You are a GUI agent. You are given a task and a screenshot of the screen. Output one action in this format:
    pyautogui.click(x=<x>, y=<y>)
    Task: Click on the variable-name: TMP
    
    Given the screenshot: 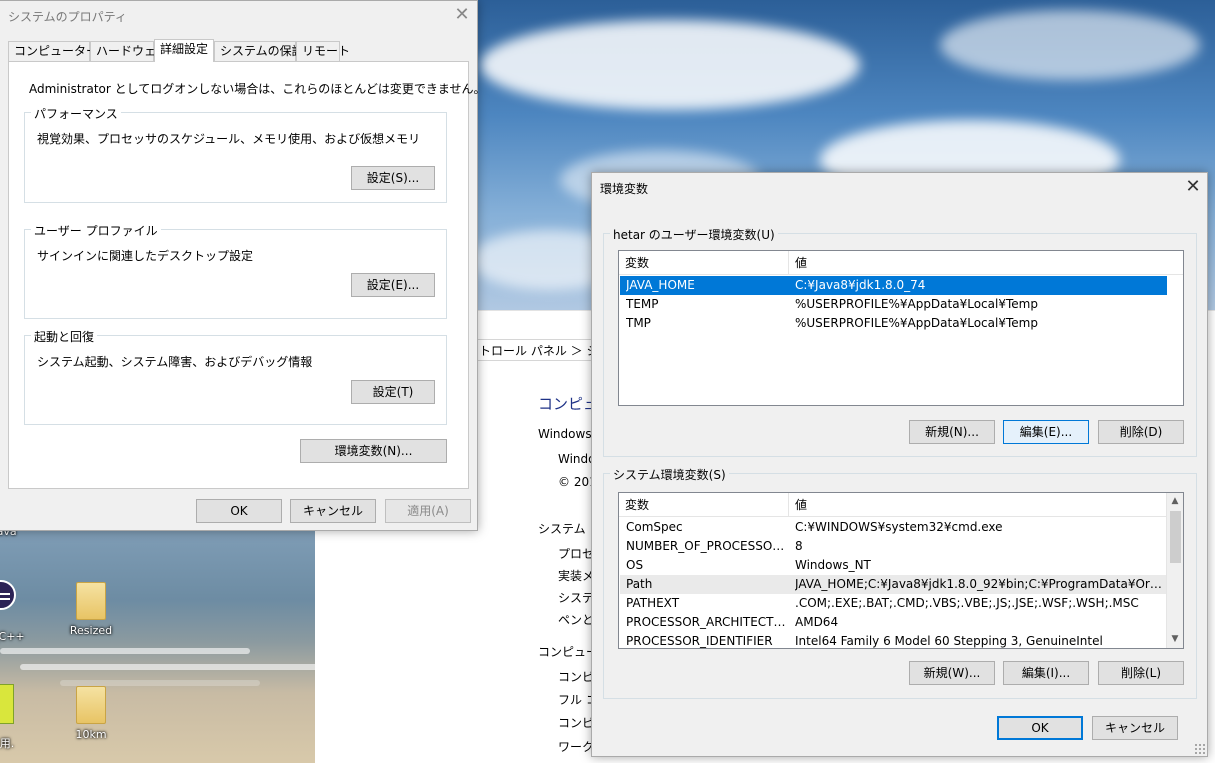 What is the action you would take?
    pyautogui.click(x=638, y=323)
    